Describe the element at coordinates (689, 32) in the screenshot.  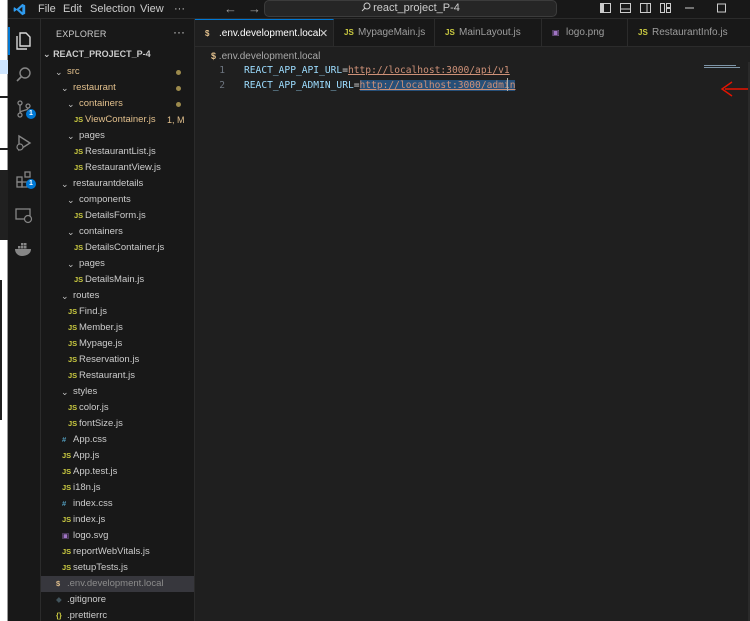
I see `editor-tab: JS RestaurantInfo.js` at that location.